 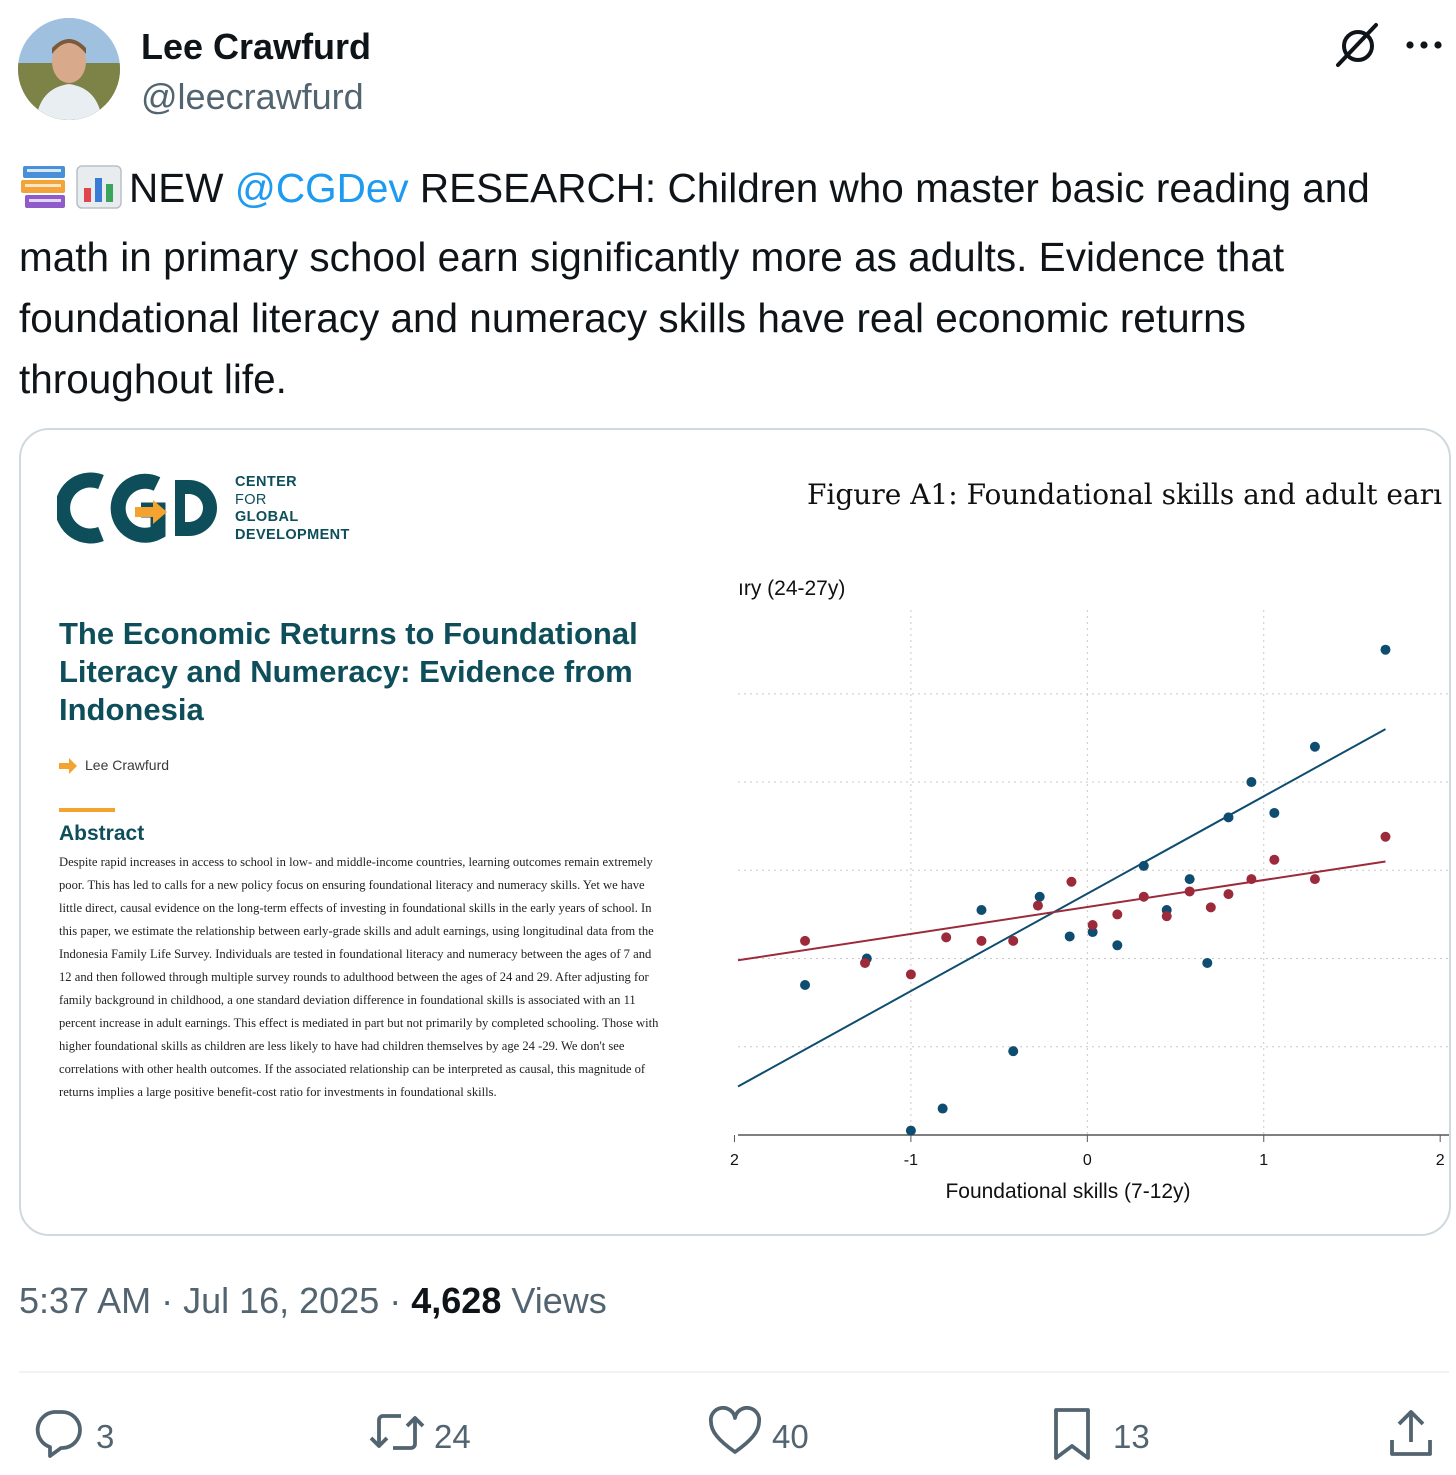 I want to click on x-axis-label: Foundational skills (7-12y), so click(x=1067, y=1191).